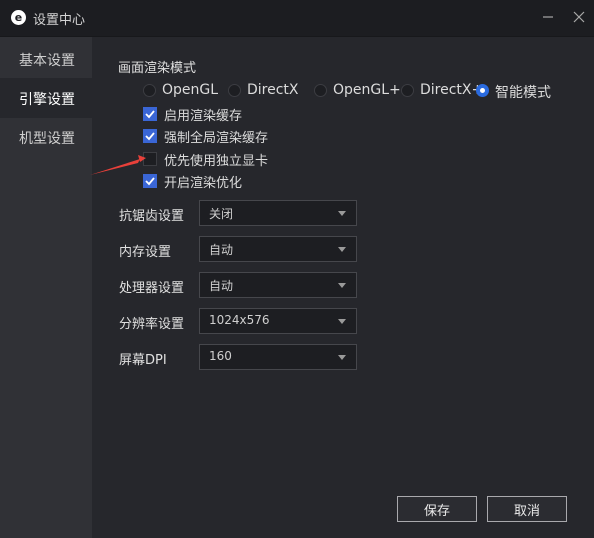 The width and height of the screenshot is (594, 538). What do you see at coordinates (216, 138) in the screenshot?
I see `checkbox-label: 强制全局渲染缓存` at bounding box center [216, 138].